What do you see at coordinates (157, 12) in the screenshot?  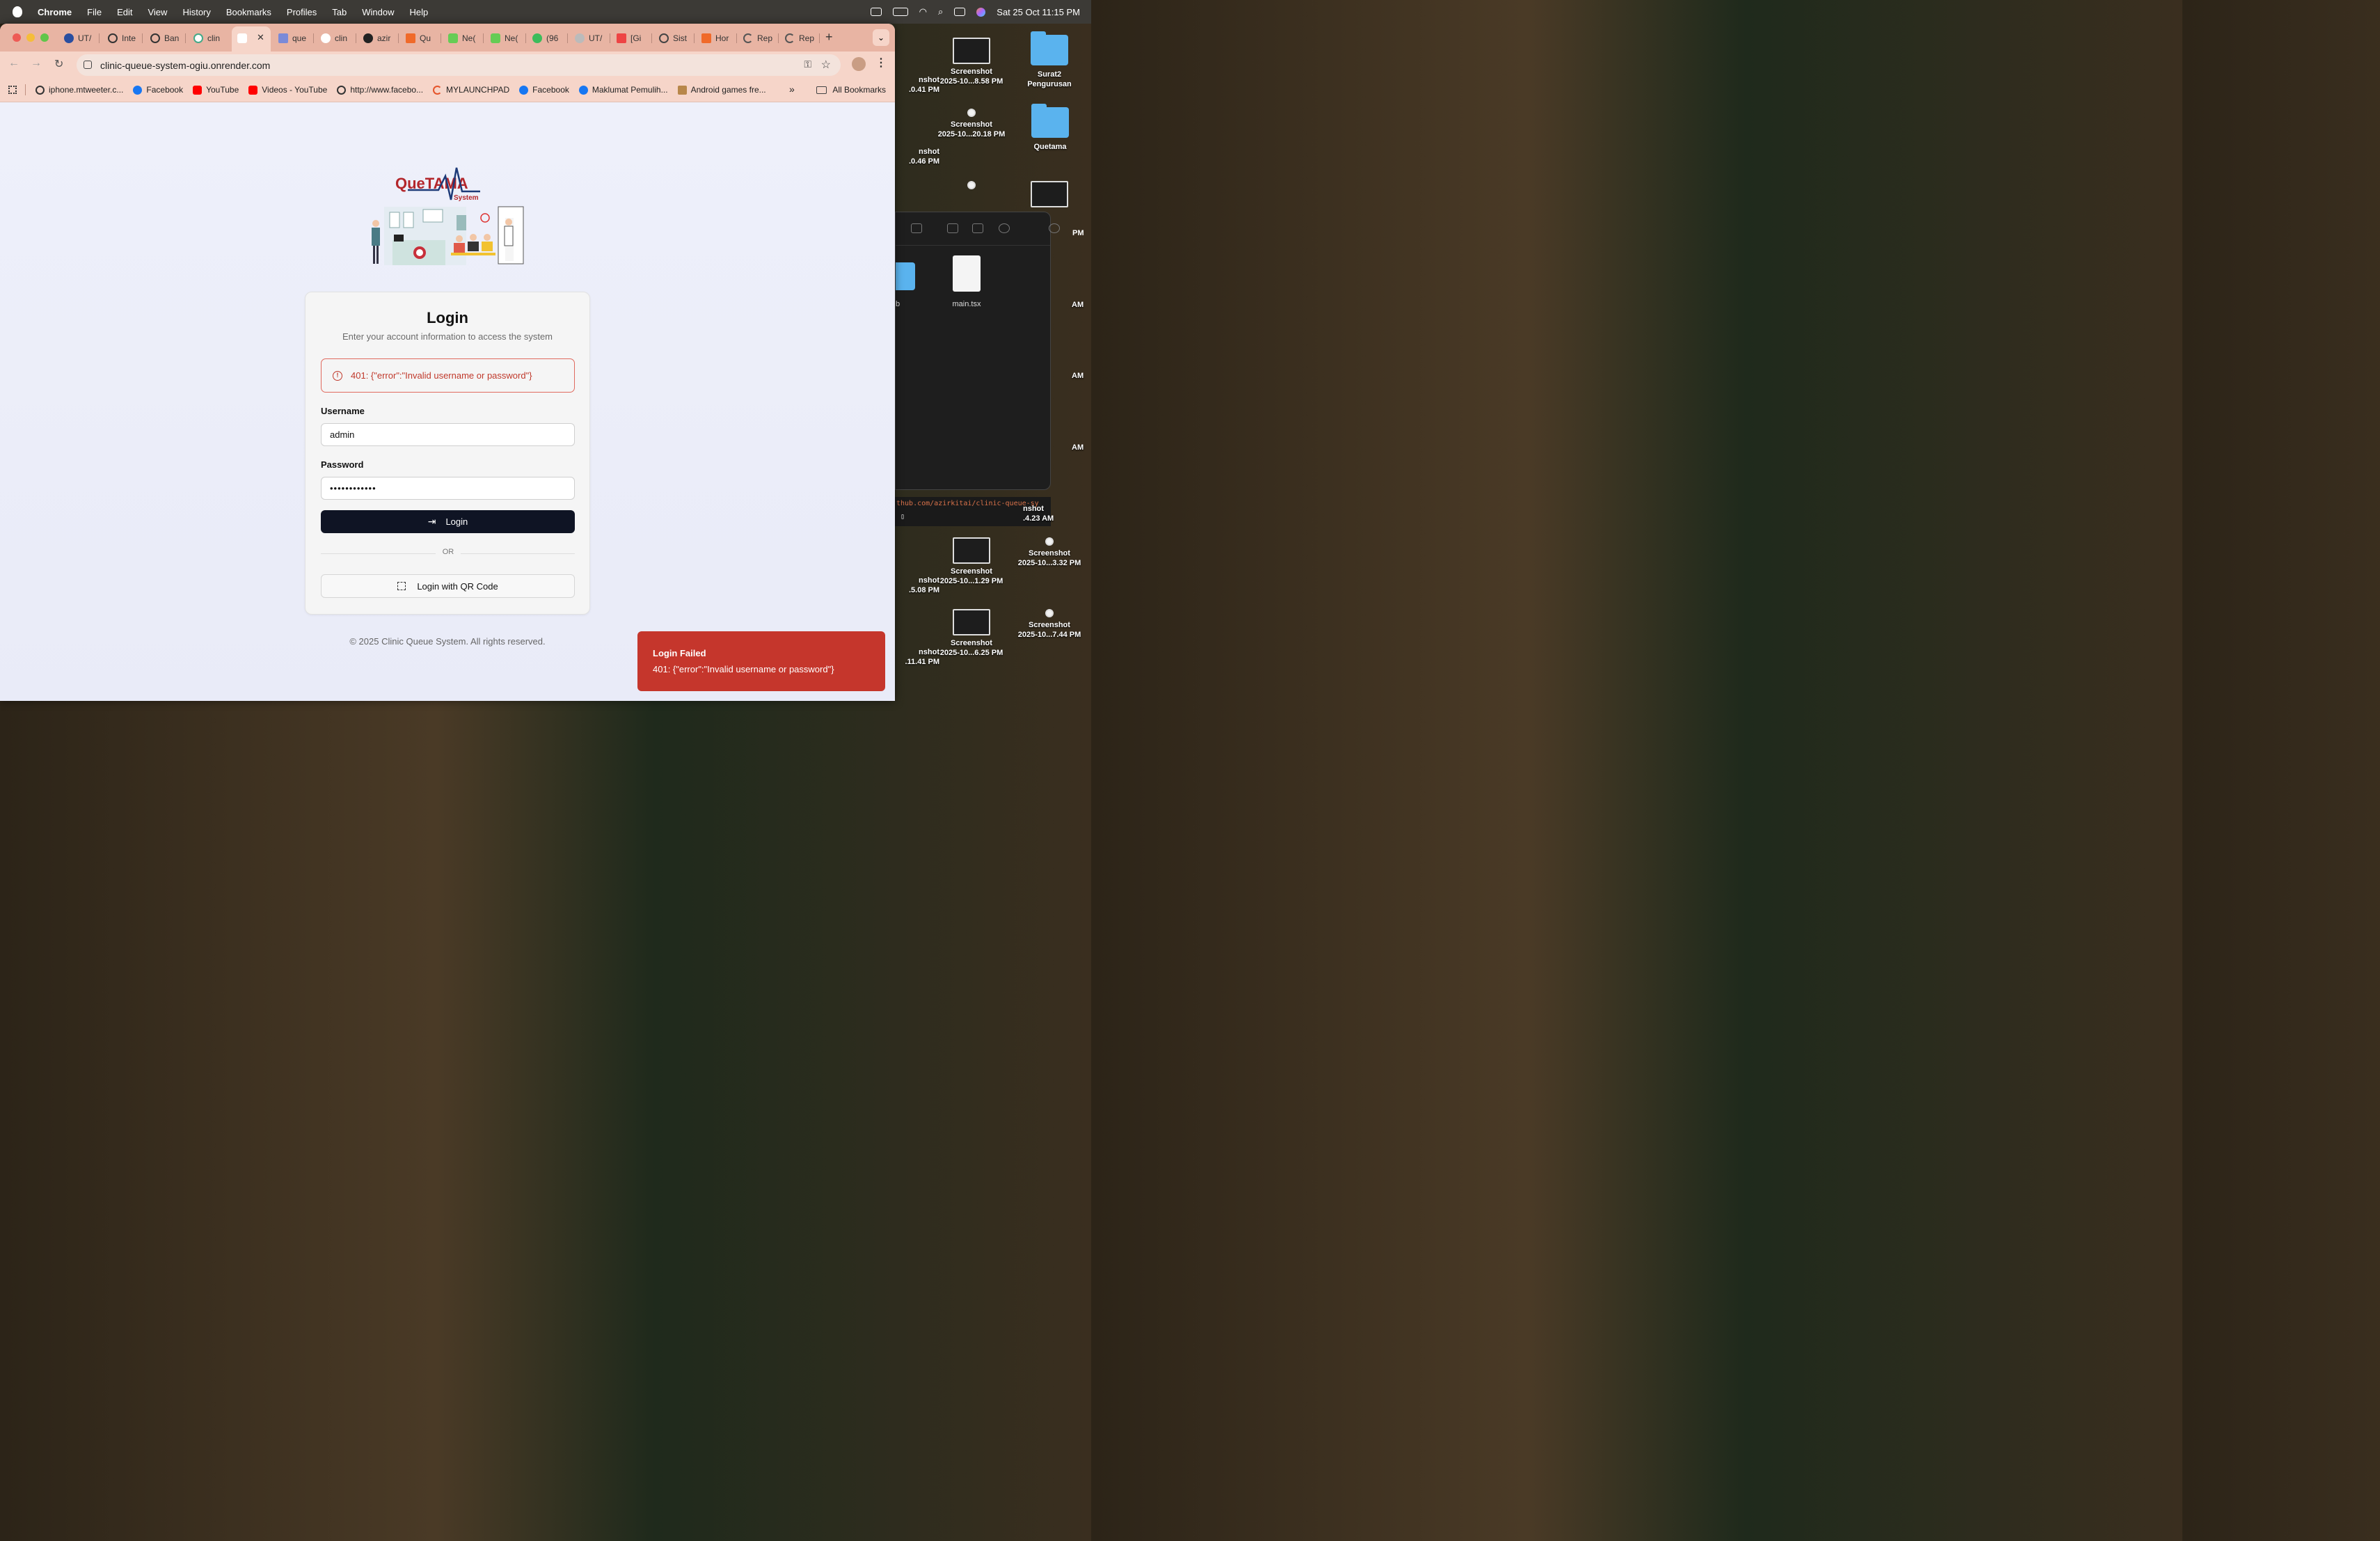 I see `menu-view: View` at bounding box center [157, 12].